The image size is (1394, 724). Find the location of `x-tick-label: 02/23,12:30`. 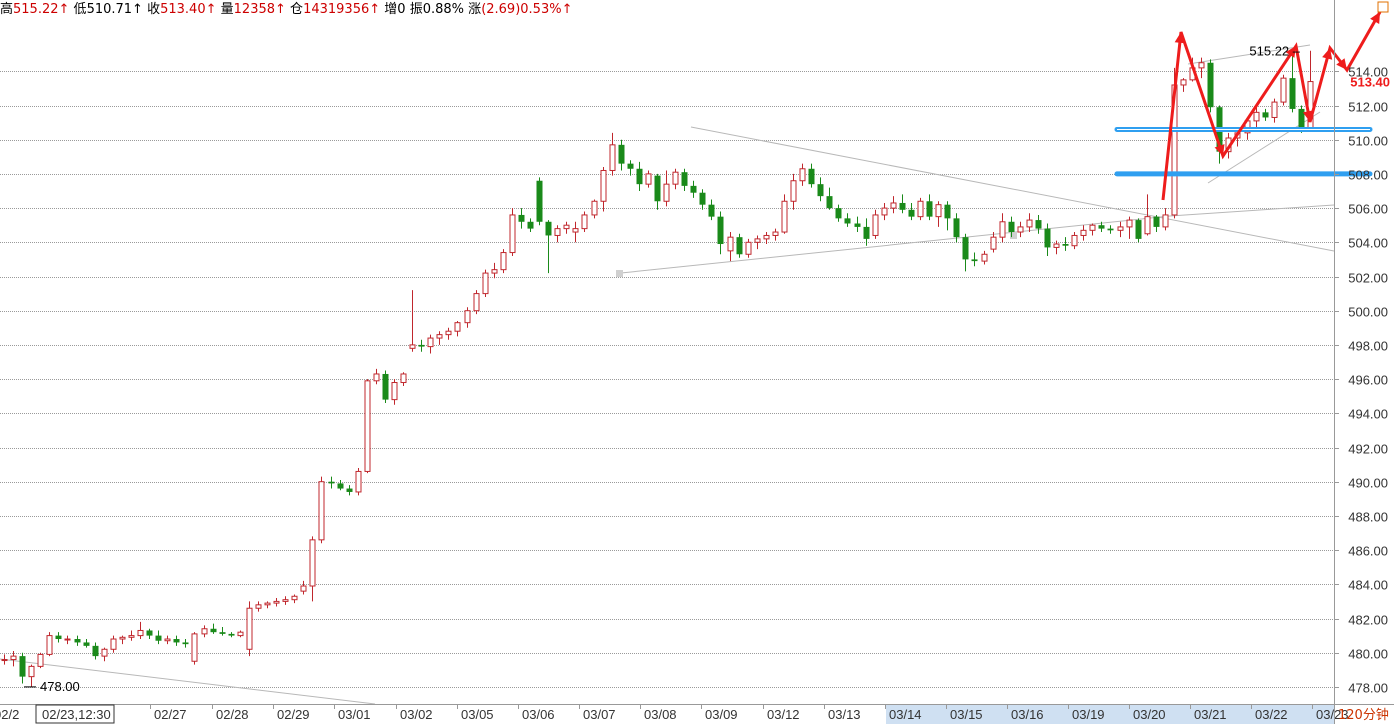

x-tick-label: 02/23,12:30 is located at coordinates (76, 714).